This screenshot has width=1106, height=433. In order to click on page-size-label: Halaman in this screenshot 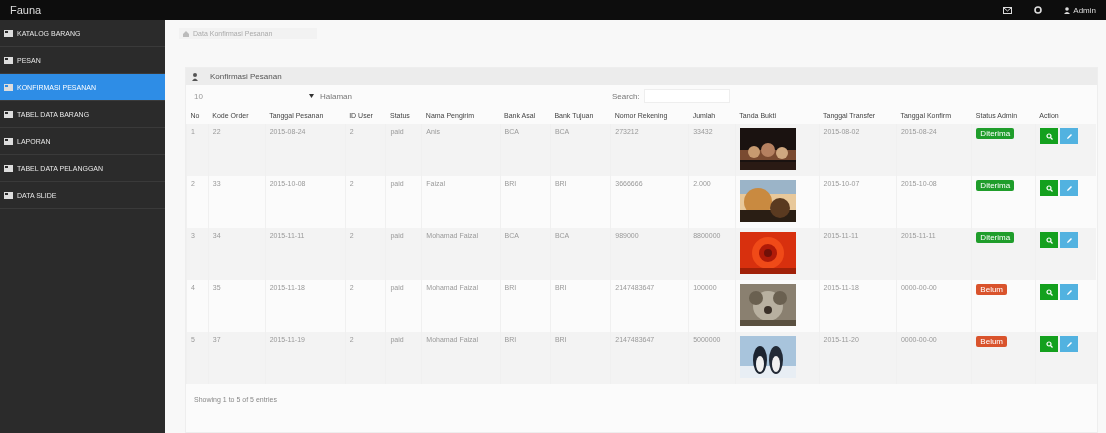, I will do `click(336, 96)`.